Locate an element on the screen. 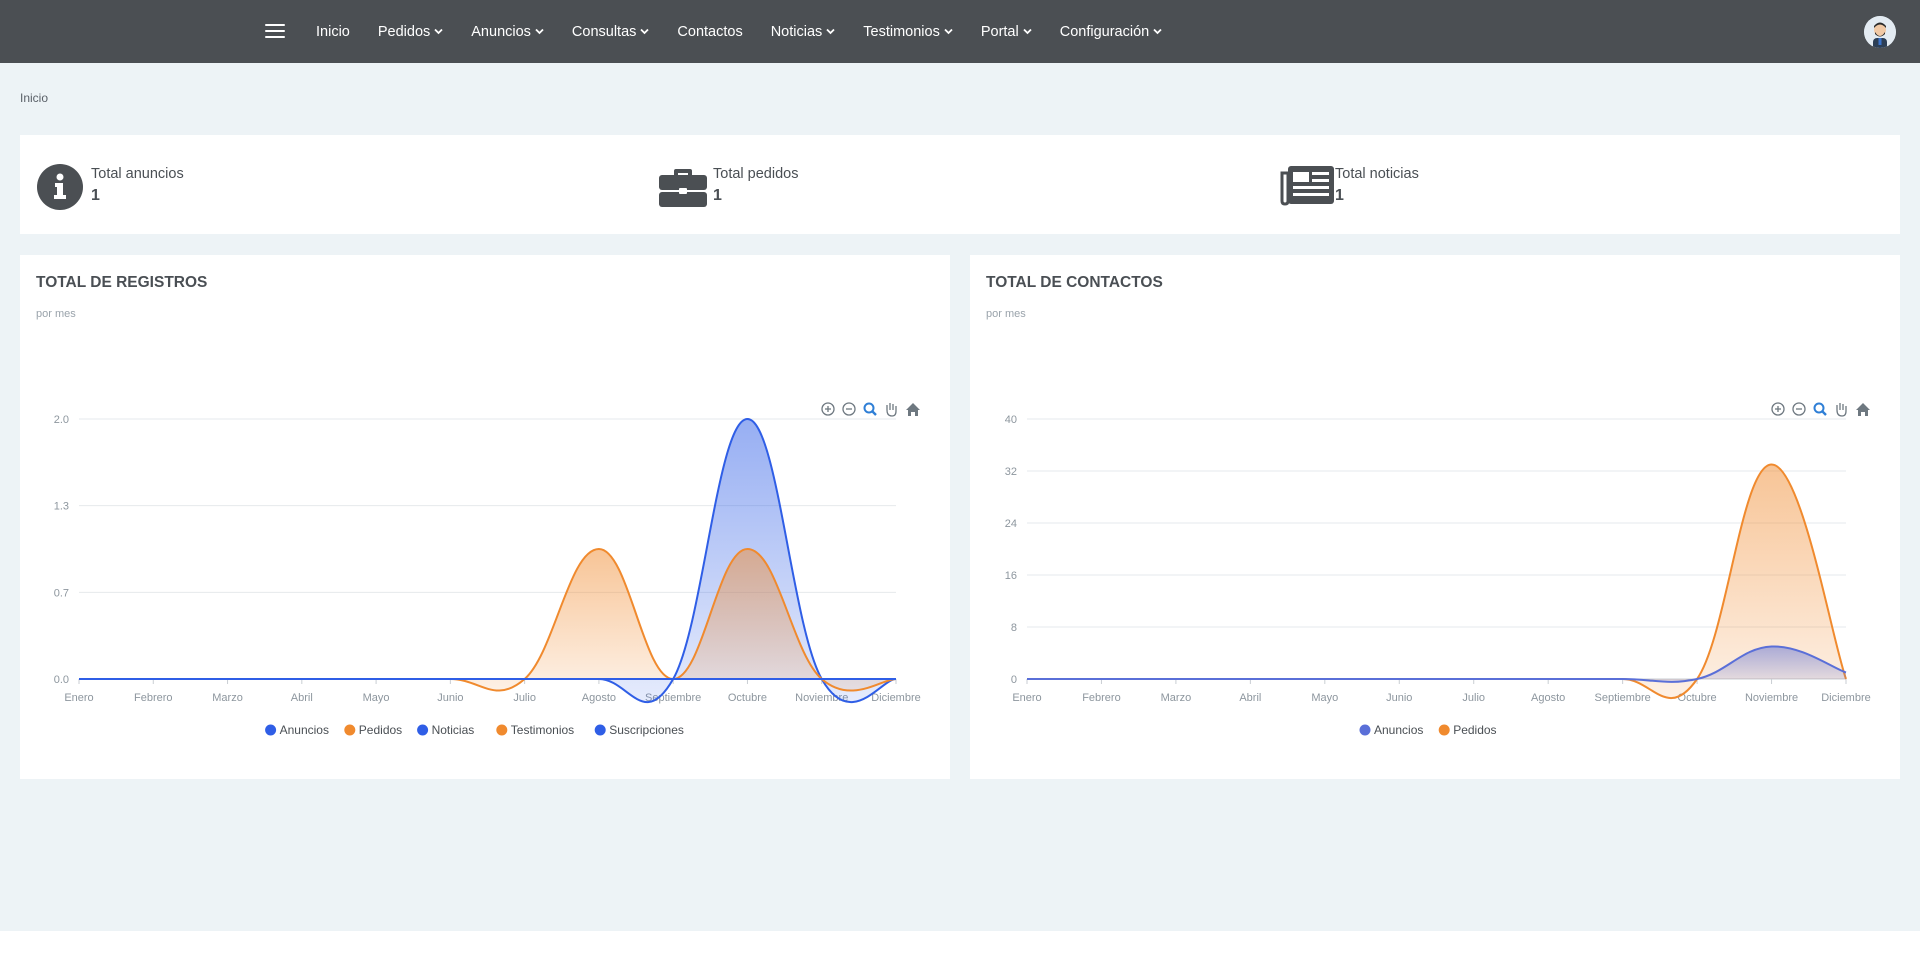 This screenshot has width=1920, height=953. info-icon is located at coordinates (60, 189).